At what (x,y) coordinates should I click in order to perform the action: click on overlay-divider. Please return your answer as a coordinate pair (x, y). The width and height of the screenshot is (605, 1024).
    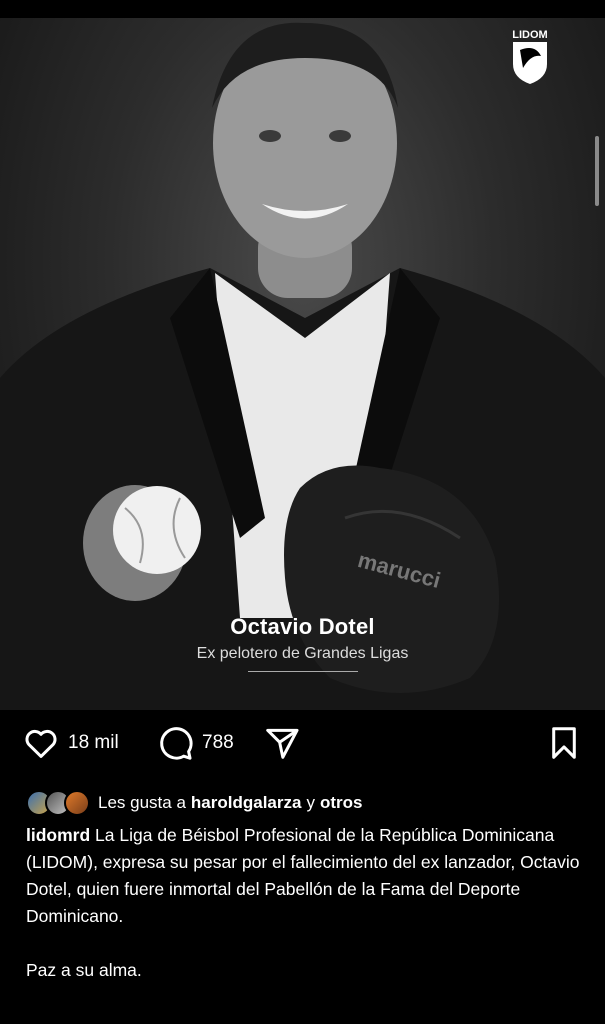
    Looking at the image, I should click on (302, 671).